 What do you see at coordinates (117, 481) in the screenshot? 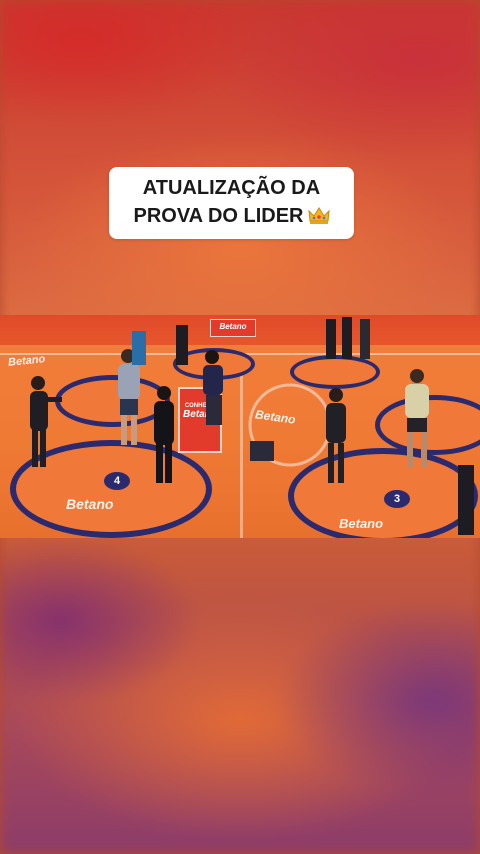
I see `platform-number: 4` at bounding box center [117, 481].